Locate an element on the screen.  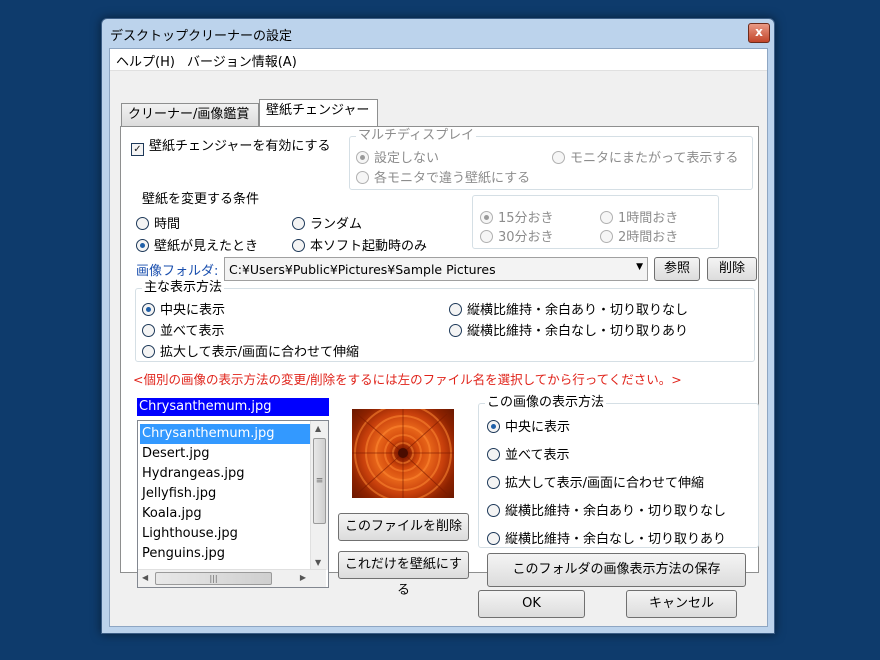
list-item: Hydrangeas.jpg is located at coordinates (192, 474).